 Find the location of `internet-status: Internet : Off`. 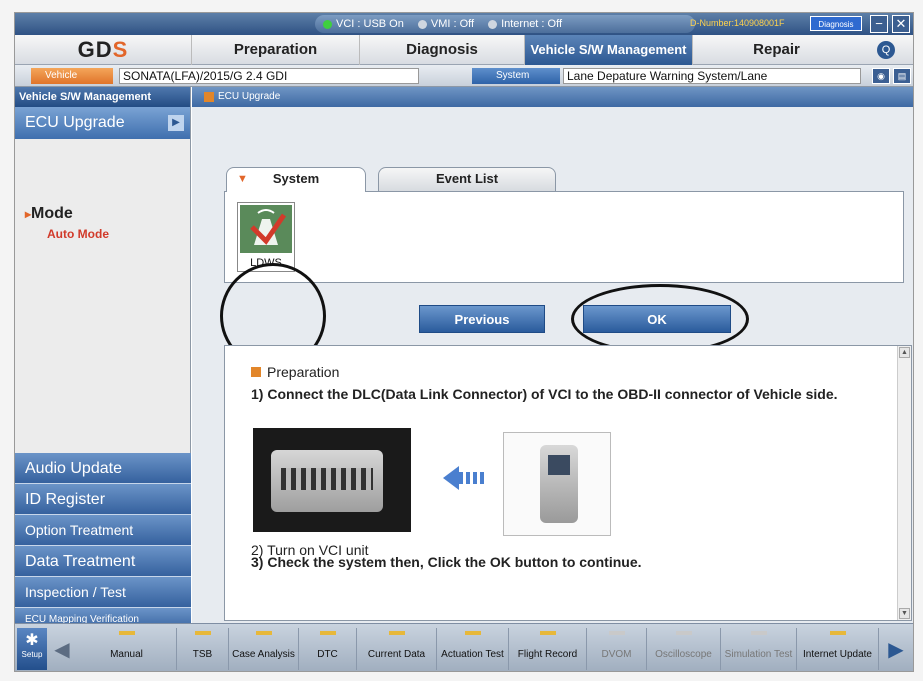

internet-status: Internet : Off is located at coordinates (525, 24).